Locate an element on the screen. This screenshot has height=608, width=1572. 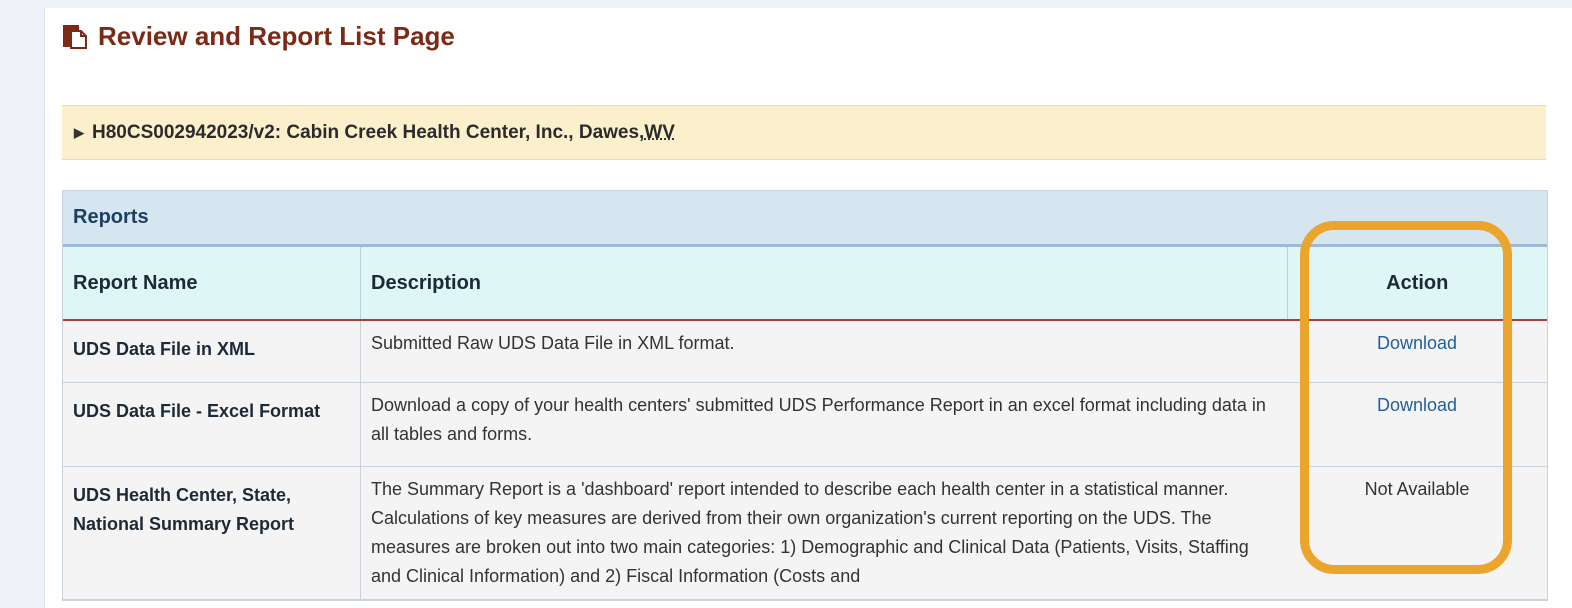
state-abbr: WV is located at coordinates (659, 132).